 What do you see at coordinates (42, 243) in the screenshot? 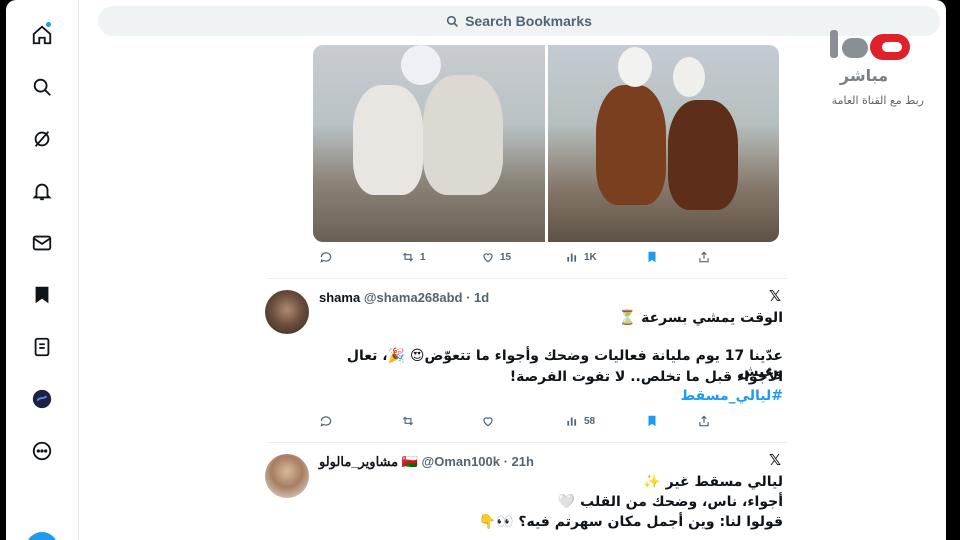
I see `messages-icon` at bounding box center [42, 243].